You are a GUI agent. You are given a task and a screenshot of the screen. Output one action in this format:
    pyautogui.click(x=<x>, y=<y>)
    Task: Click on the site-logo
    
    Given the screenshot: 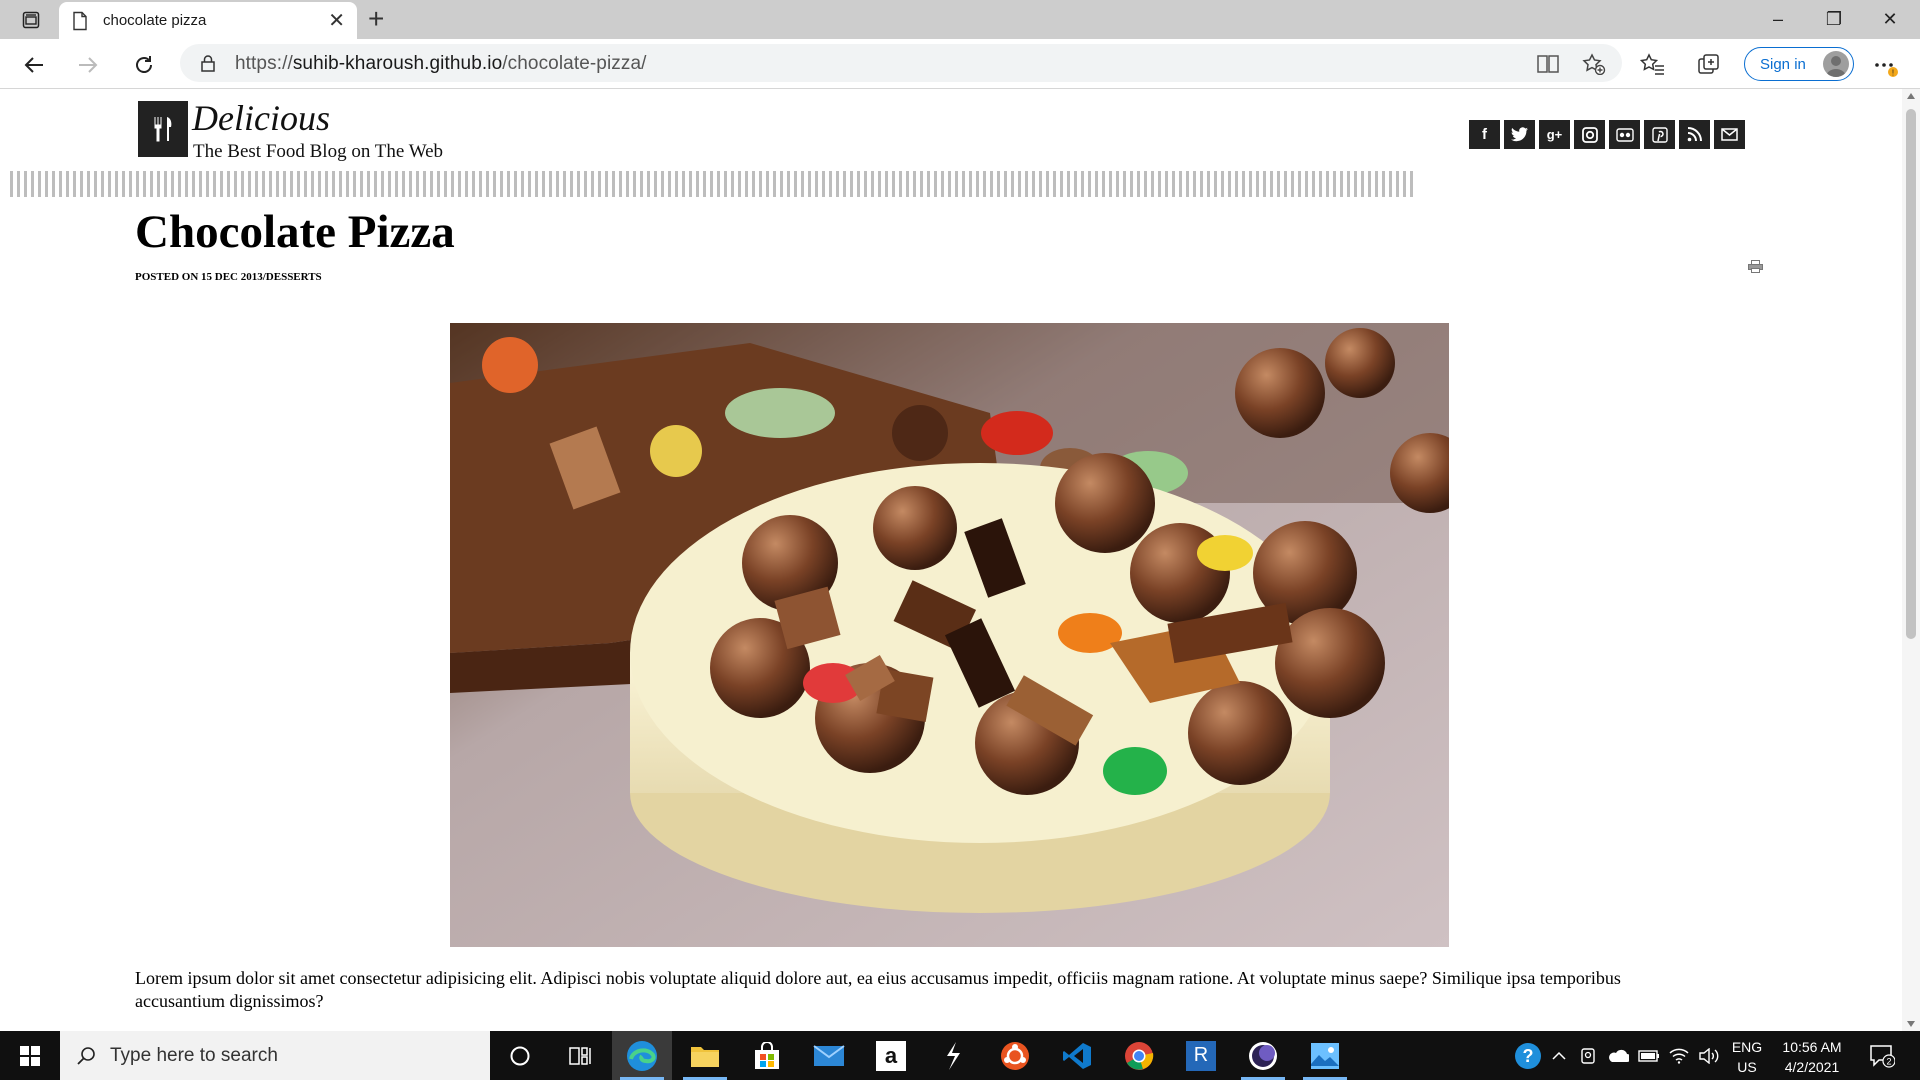 What is the action you would take?
    pyautogui.click(x=163, y=129)
    